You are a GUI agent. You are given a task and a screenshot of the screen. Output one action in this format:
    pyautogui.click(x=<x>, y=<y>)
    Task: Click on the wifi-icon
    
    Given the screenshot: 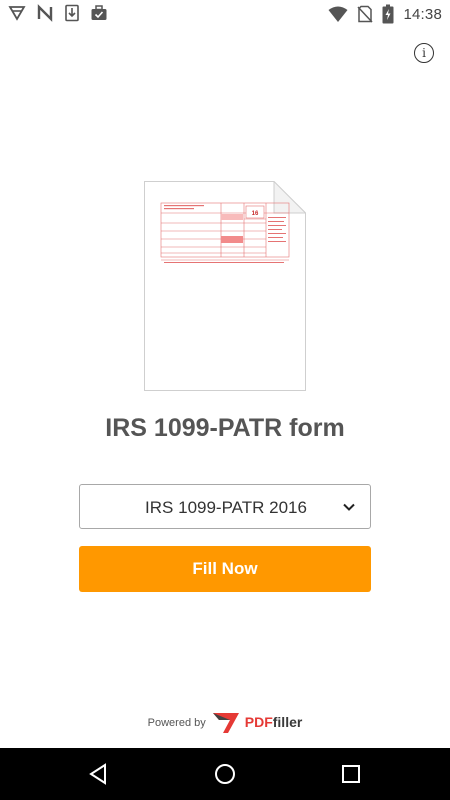 What is the action you would take?
    pyautogui.click(x=338, y=14)
    